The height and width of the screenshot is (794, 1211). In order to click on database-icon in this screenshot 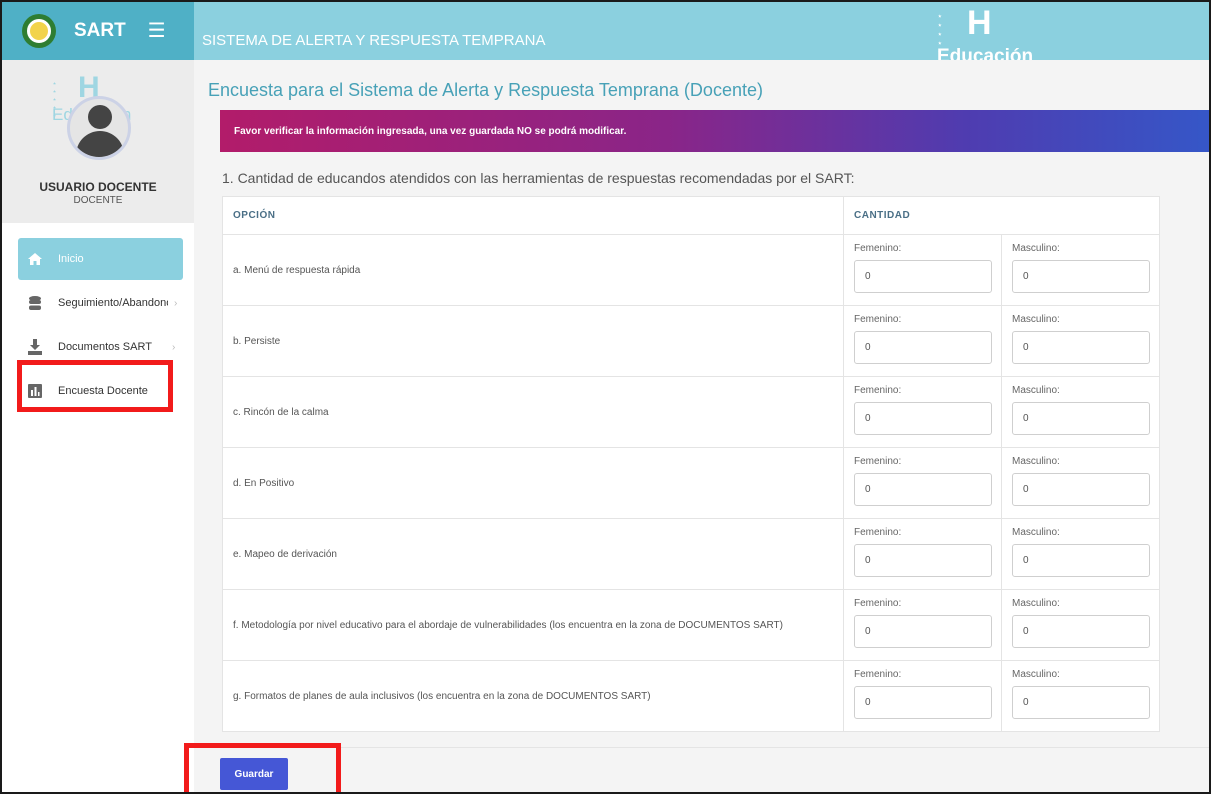, I will do `click(35, 303)`.